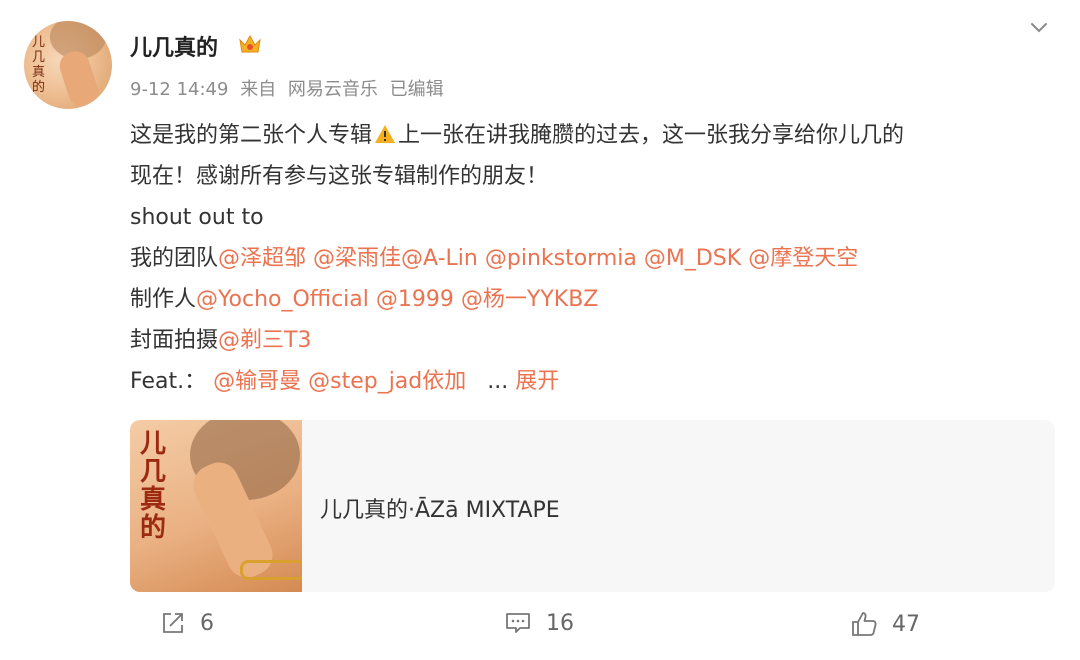 The width and height of the screenshot is (1080, 660). Describe the element at coordinates (539, 623) in the screenshot. I see `comment-button: 16` at that location.